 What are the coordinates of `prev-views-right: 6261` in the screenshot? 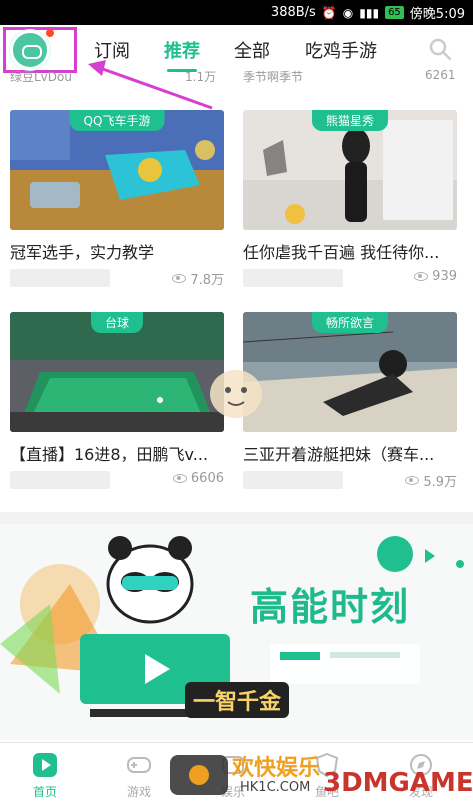 It's located at (440, 75).